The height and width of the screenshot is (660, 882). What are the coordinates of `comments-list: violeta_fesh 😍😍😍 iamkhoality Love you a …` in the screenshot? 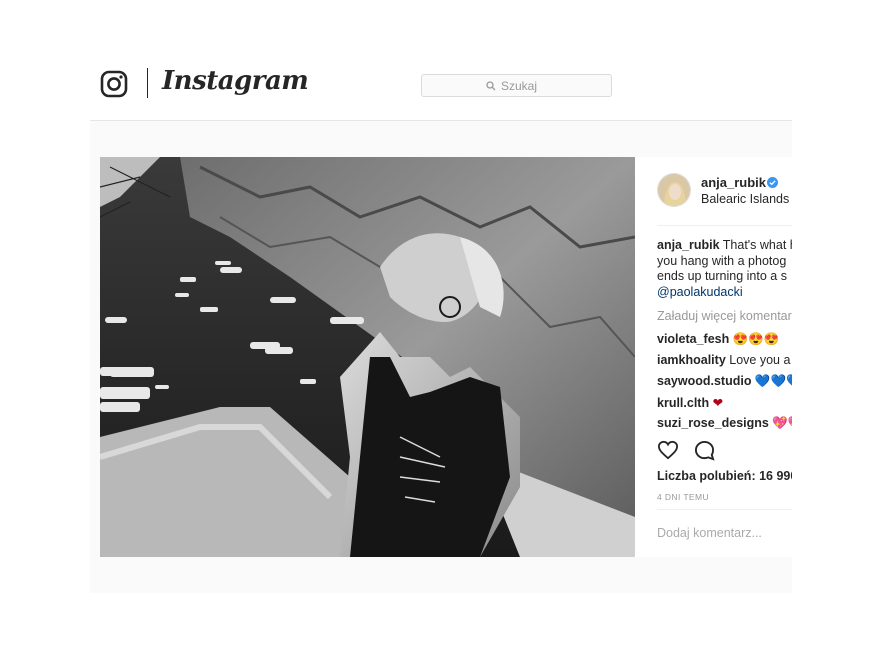 It's located at (713, 378).